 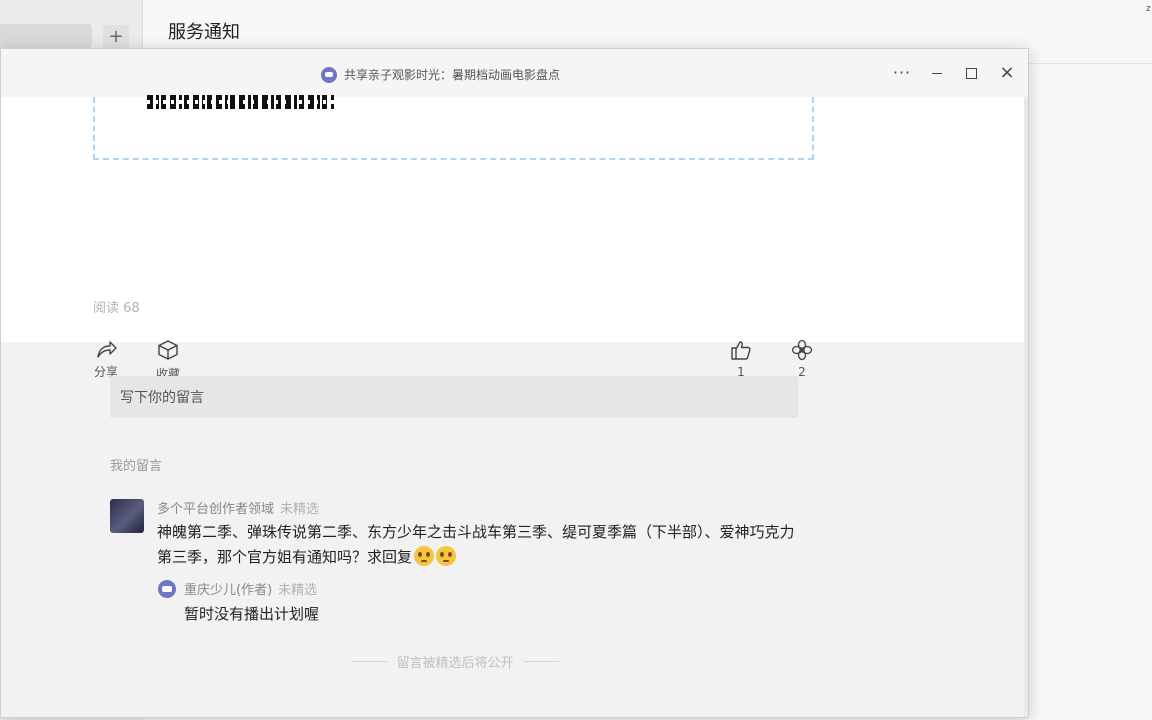 I want to click on background-corner-text: z, so click(x=1148, y=9).